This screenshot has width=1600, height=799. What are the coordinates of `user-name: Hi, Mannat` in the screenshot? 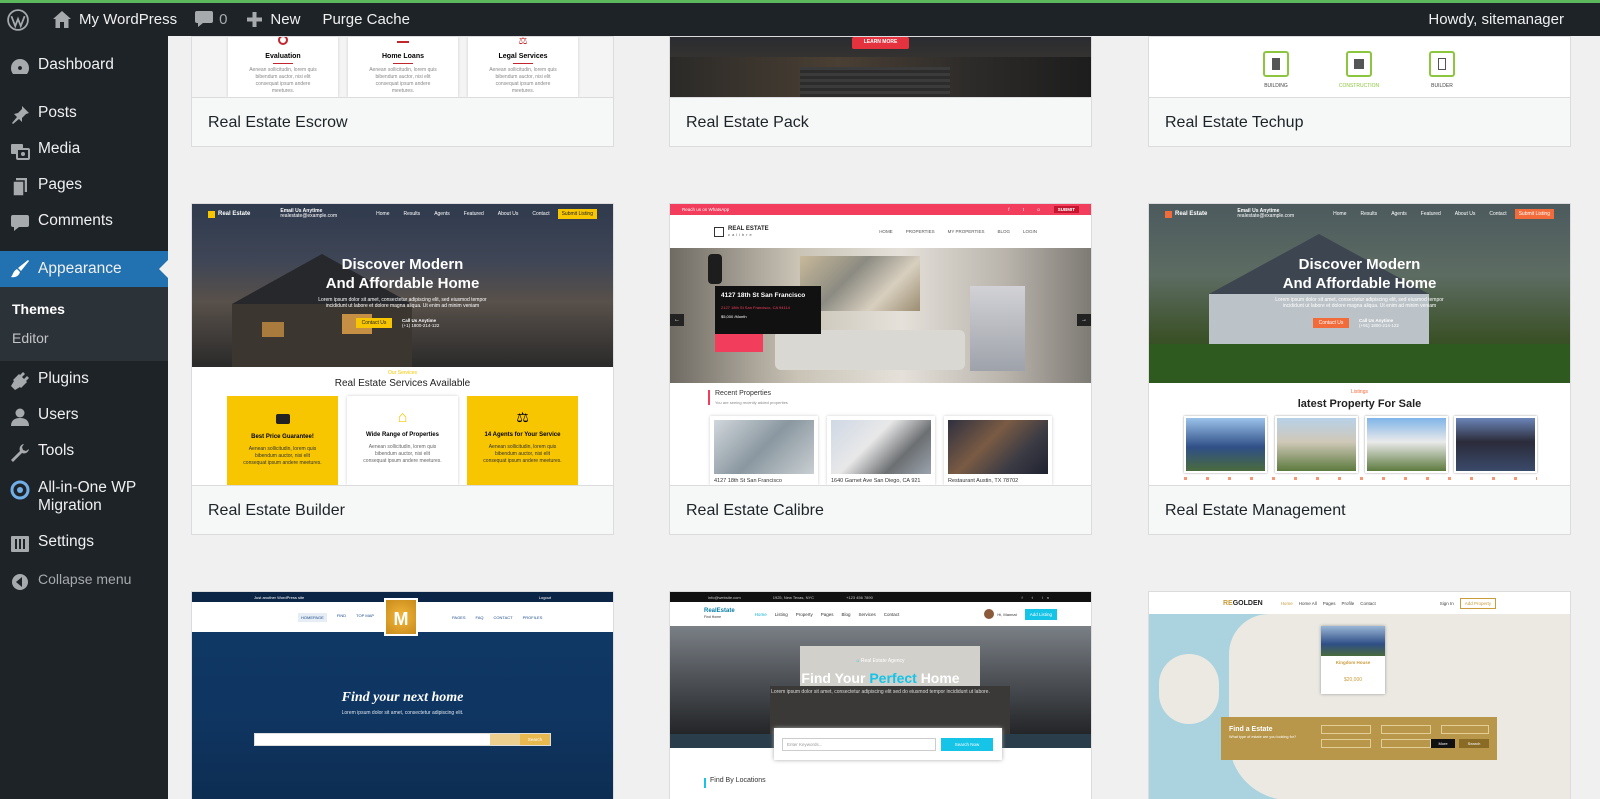 It's located at (1006, 614).